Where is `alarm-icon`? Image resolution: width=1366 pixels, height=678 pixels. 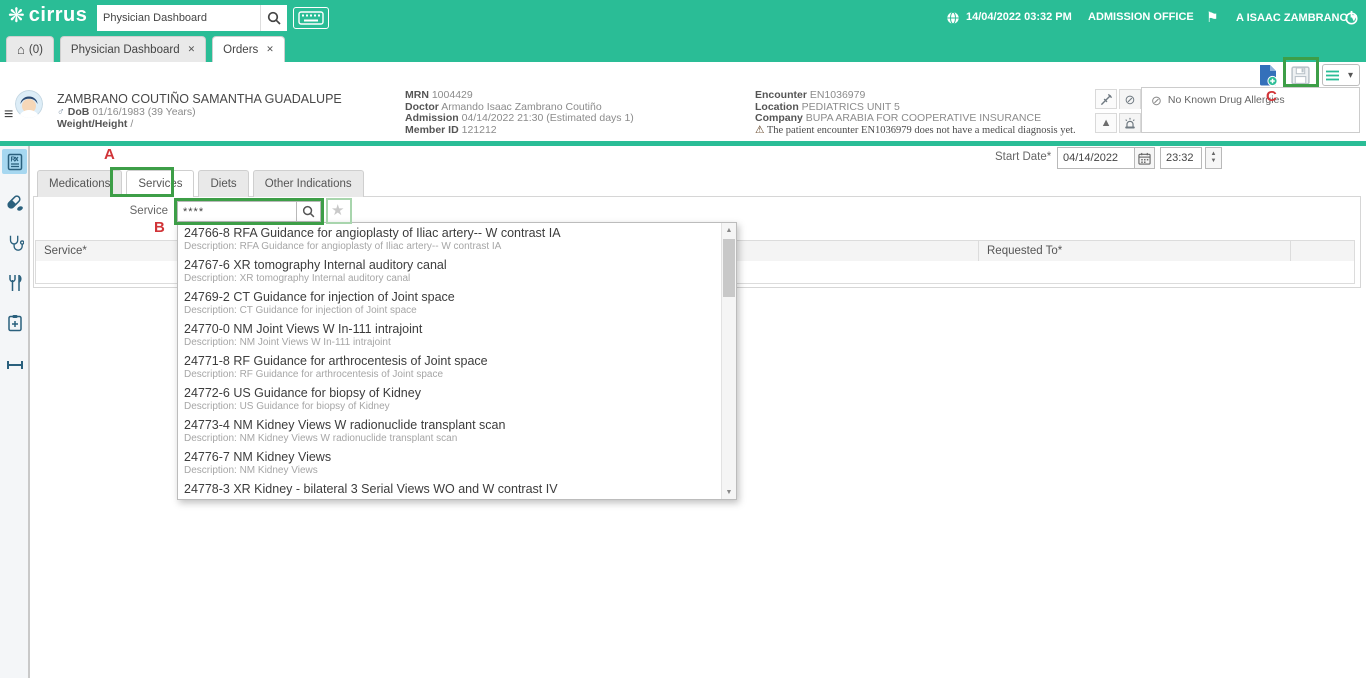 alarm-icon is located at coordinates (1130, 123).